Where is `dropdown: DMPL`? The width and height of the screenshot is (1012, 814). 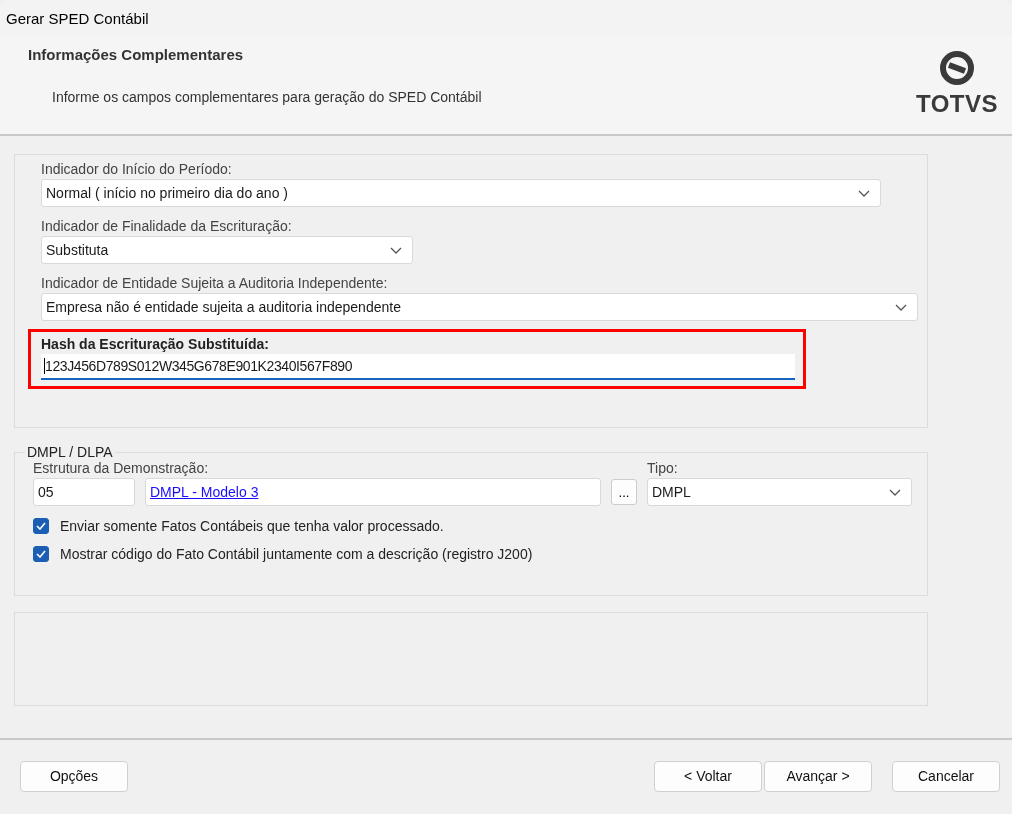 dropdown: DMPL is located at coordinates (779, 492).